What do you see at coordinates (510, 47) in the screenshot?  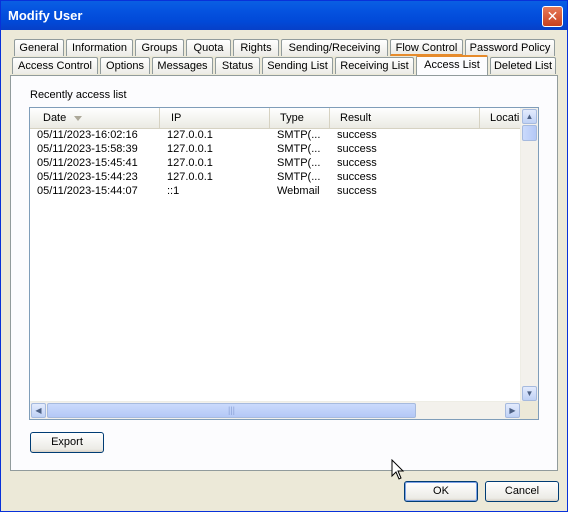 I see `tab-password-policy: Password Policy` at bounding box center [510, 47].